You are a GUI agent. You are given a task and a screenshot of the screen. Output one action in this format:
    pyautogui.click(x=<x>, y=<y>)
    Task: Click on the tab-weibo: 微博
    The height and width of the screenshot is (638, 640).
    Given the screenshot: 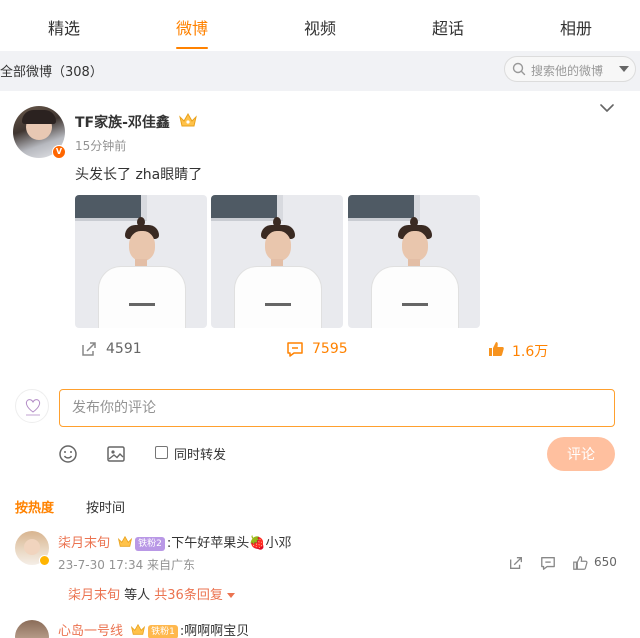 What is the action you would take?
    pyautogui.click(x=192, y=25)
    